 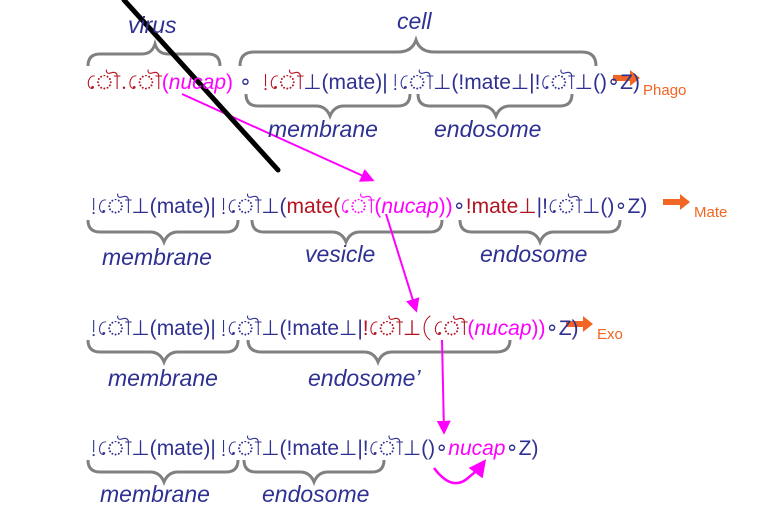 What do you see at coordinates (332, 328) in the screenshot?
I see `row-3-expression: !ৌ⊥(mate)|!ৌ⊥(!mate⊥|!ৌ⊥(ৌ(nucap))∘Z)` at bounding box center [332, 328].